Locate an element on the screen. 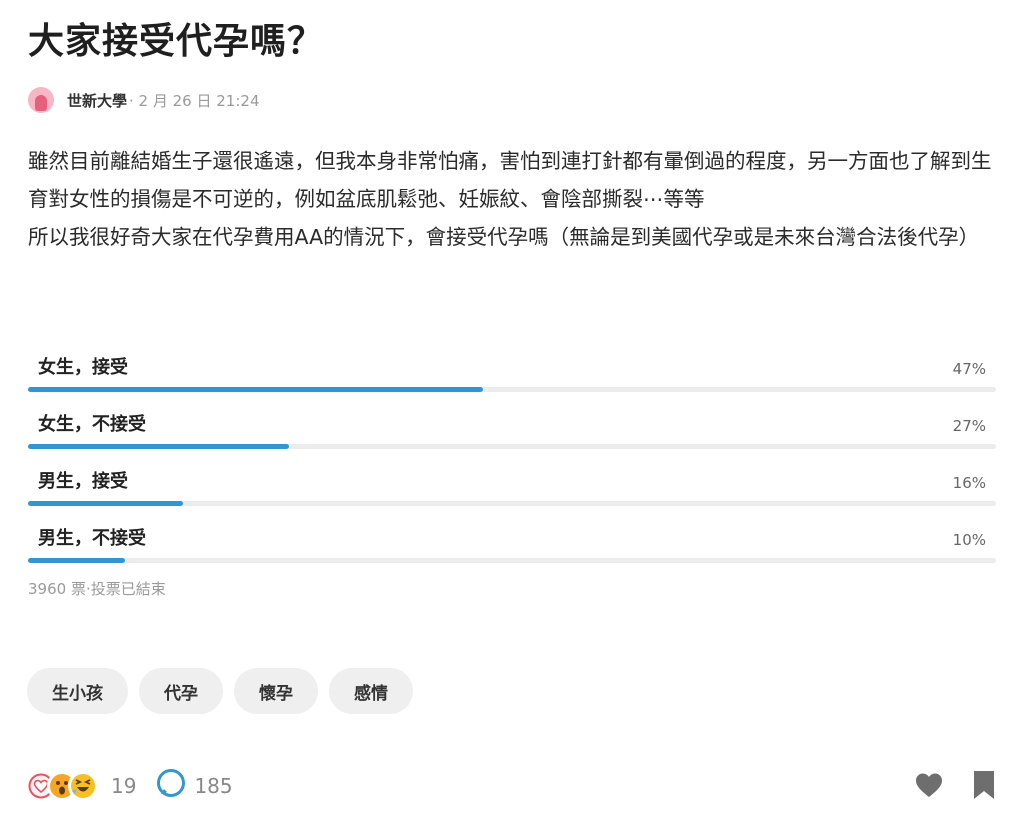 The height and width of the screenshot is (813, 1024). poll-option-percent: 10% is located at coordinates (969, 540).